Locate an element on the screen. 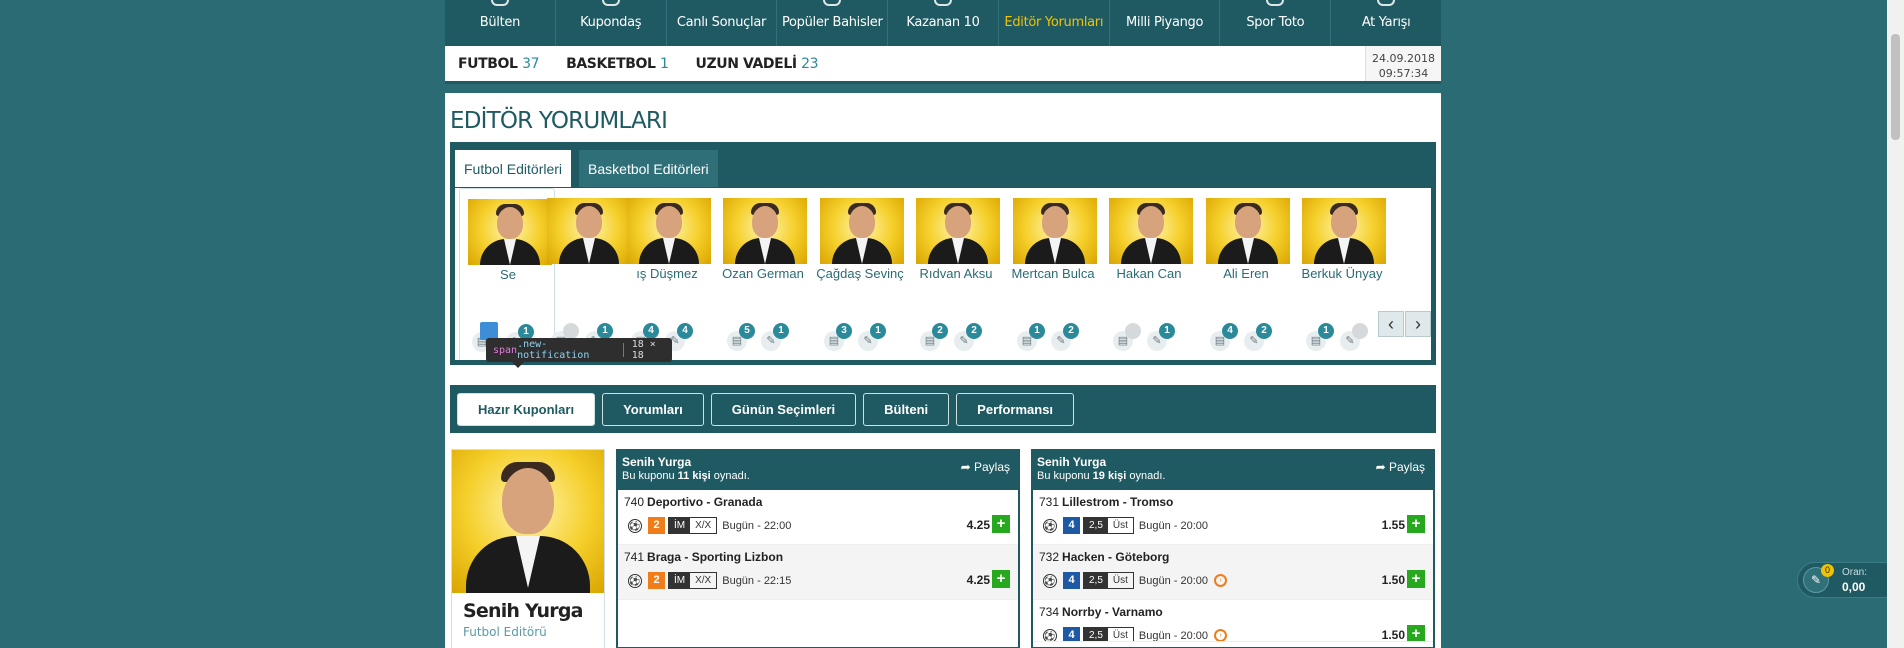 The width and height of the screenshot is (1904, 648). editor-card: Rıdvan Aksu ▤ 2 ✎ 2 is located at coordinates (956, 274).